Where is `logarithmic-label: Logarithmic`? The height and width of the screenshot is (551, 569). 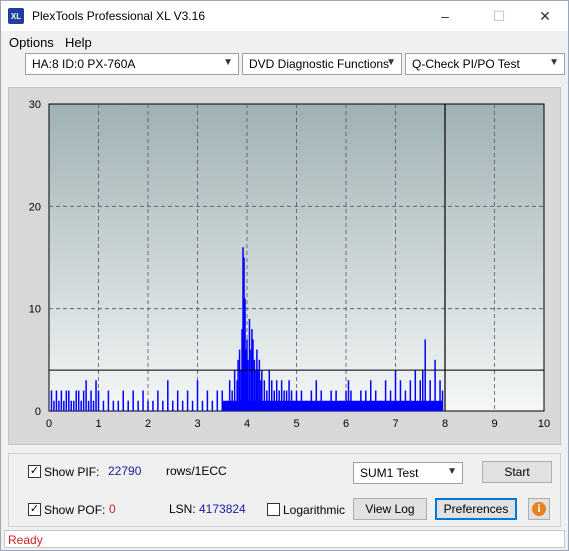 logarithmic-label: Logarithmic is located at coordinates (314, 510).